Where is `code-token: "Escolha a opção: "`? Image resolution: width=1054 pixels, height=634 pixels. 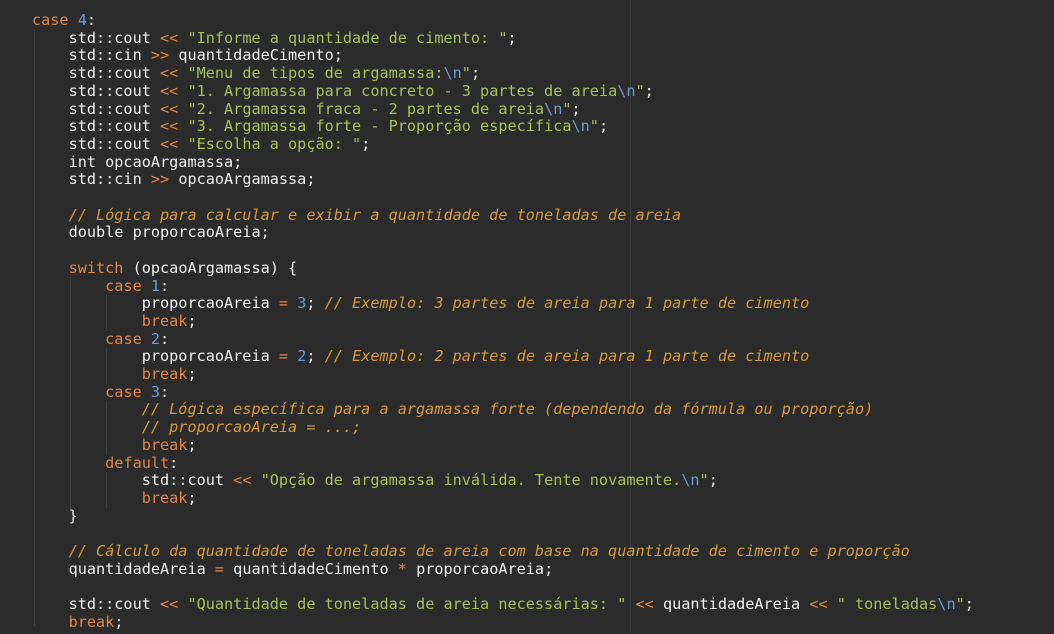
code-token: "Escolha a opção: " is located at coordinates (270, 143).